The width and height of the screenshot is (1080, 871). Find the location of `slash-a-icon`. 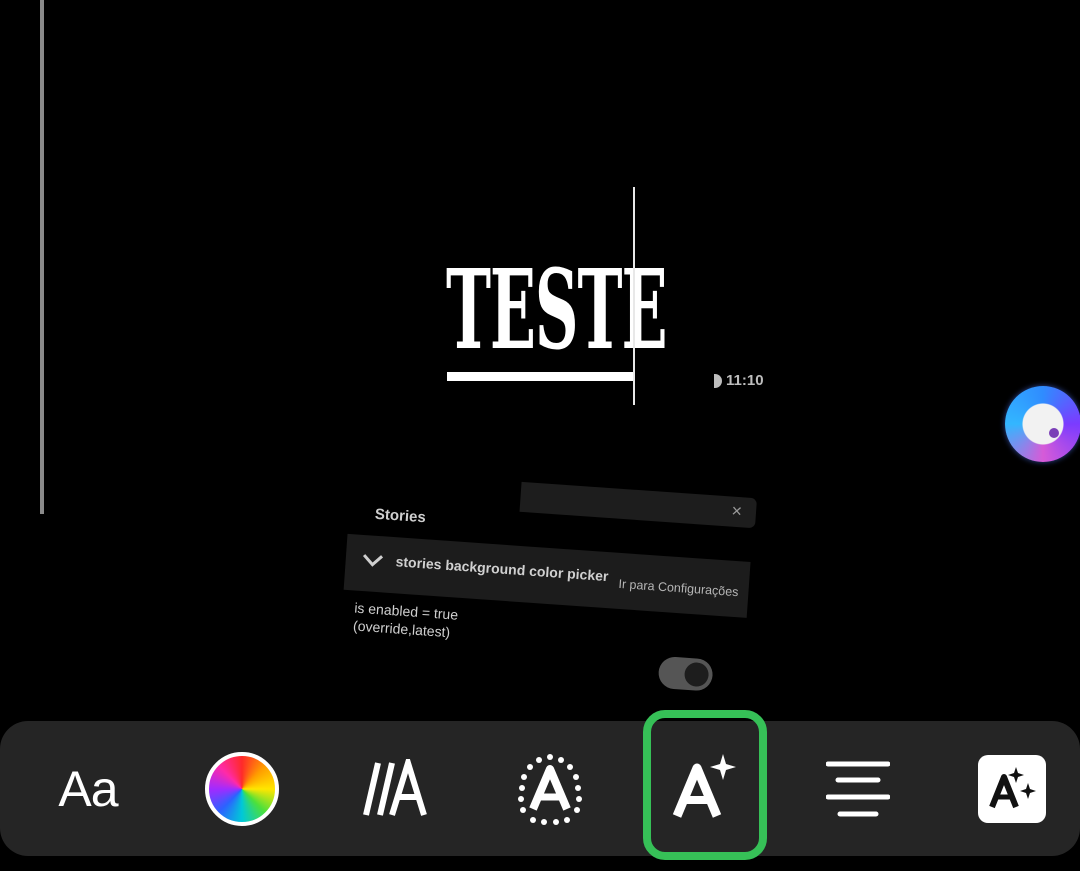

slash-a-icon is located at coordinates (395, 787).